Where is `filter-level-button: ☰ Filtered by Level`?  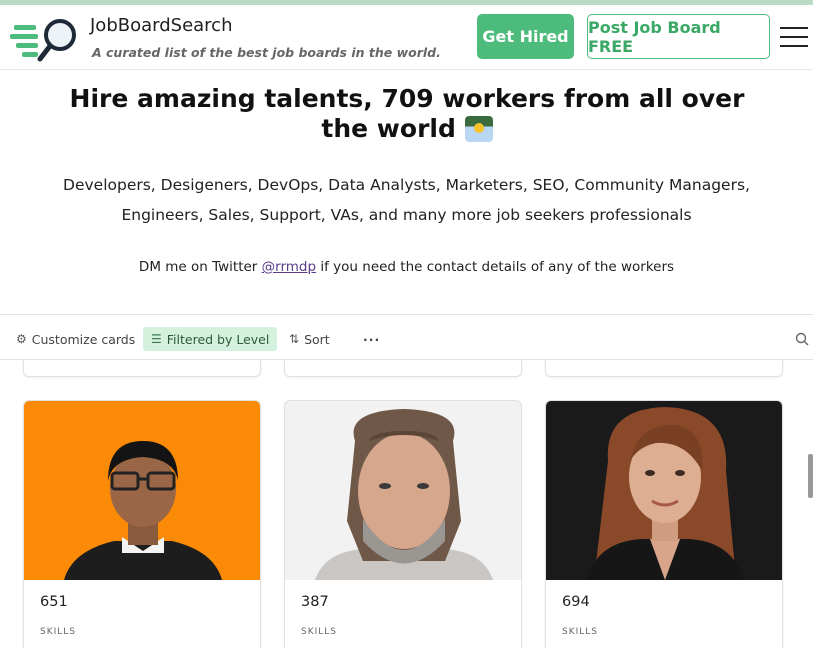 filter-level-button: ☰ Filtered by Level is located at coordinates (210, 339).